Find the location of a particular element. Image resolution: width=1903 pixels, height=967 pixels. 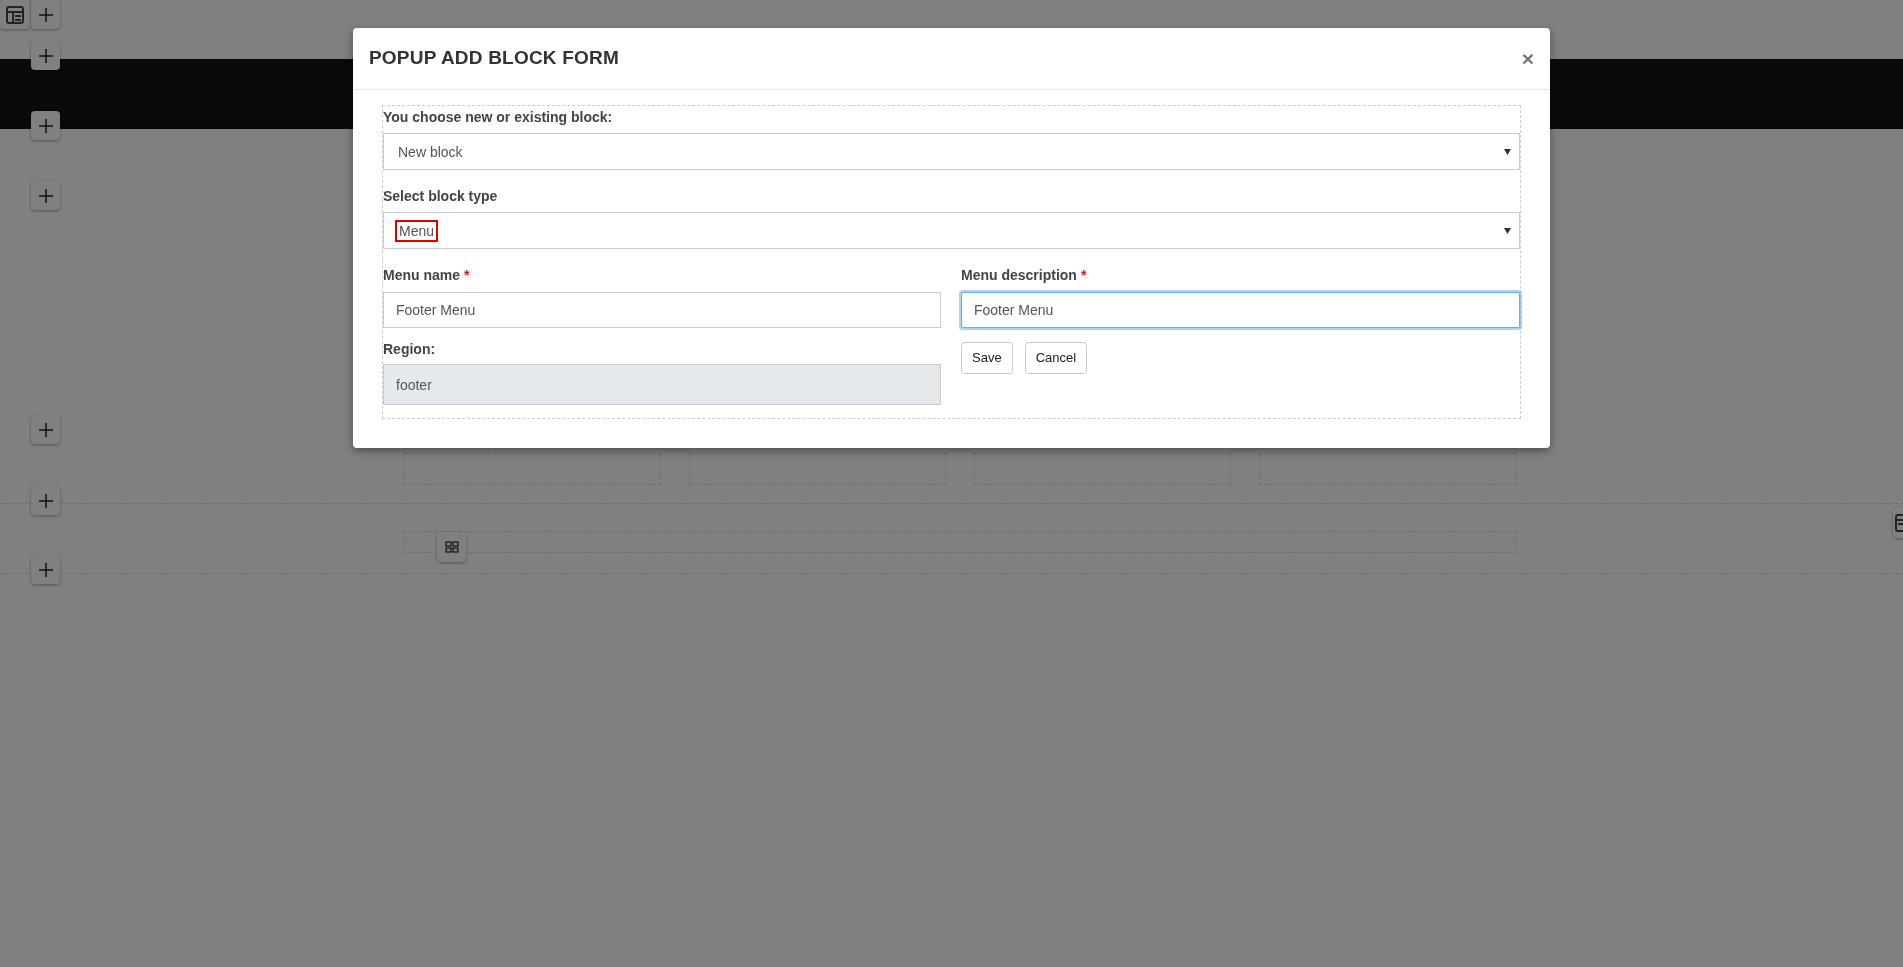

form-button: Save is located at coordinates (987, 358).